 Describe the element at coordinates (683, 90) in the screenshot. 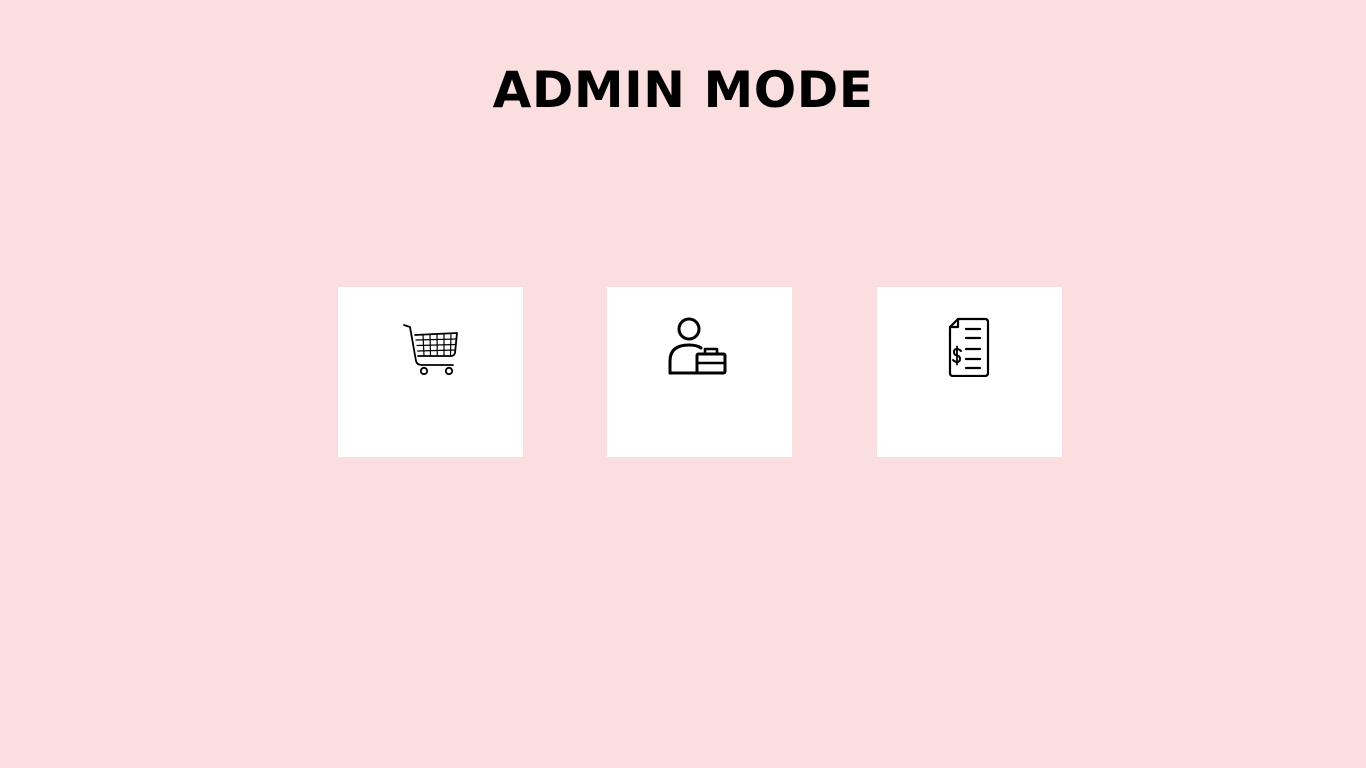

I see `page-title: ADMIN MODE` at that location.